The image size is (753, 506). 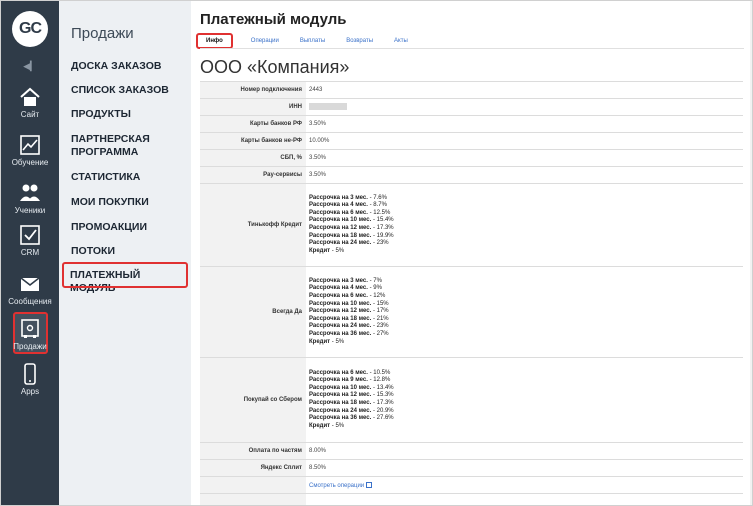 What do you see at coordinates (524, 374) in the screenshot?
I see `plan-line: Рассрочка на 6 мес. - 10.5%` at bounding box center [524, 374].